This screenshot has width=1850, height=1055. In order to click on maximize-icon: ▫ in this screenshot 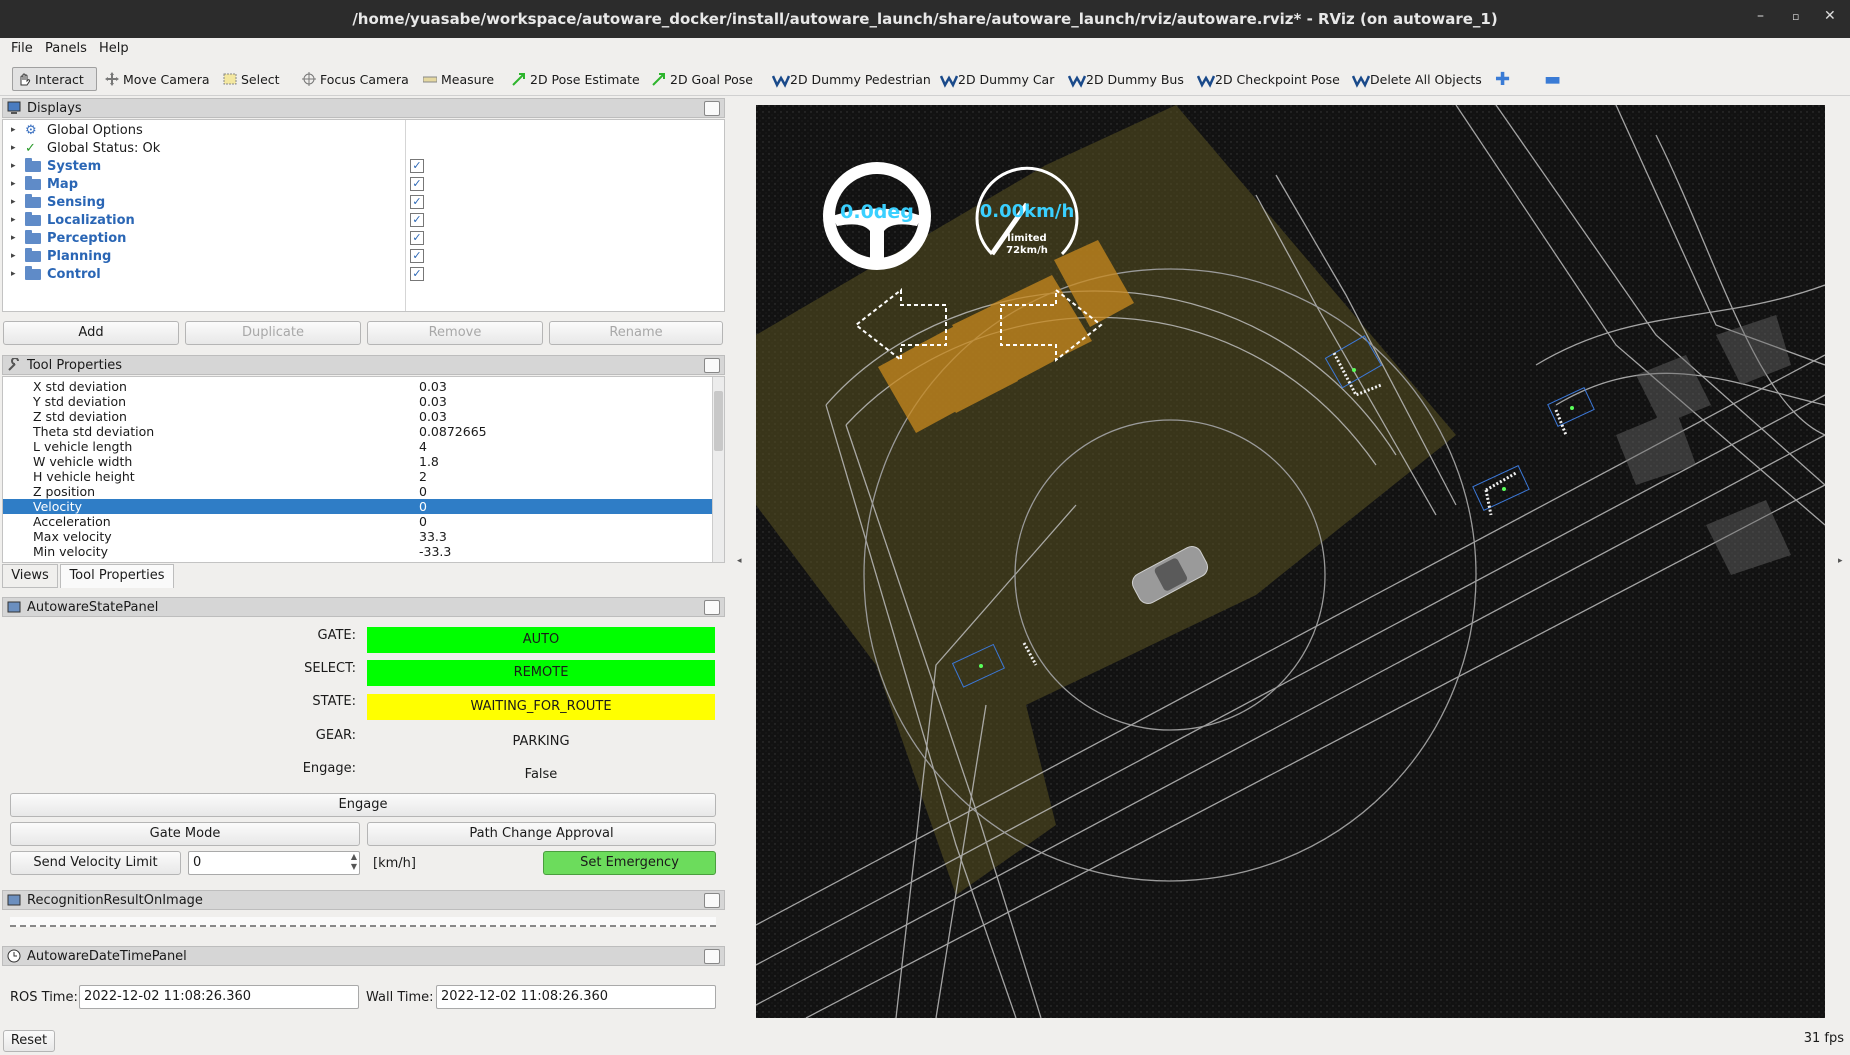, I will do `click(1795, 16)`.